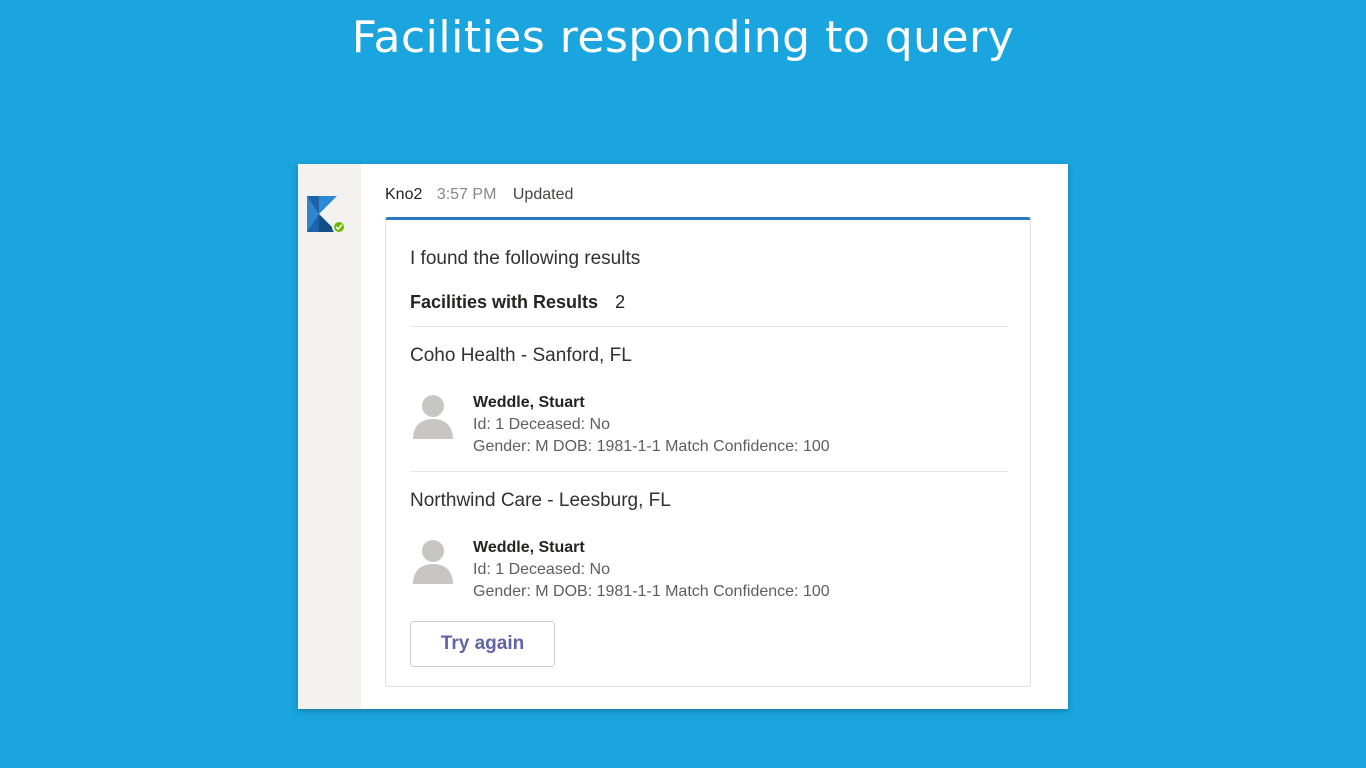 Image resolution: width=1366 pixels, height=768 pixels. What do you see at coordinates (403, 194) in the screenshot?
I see `sender-name: Kno2` at bounding box center [403, 194].